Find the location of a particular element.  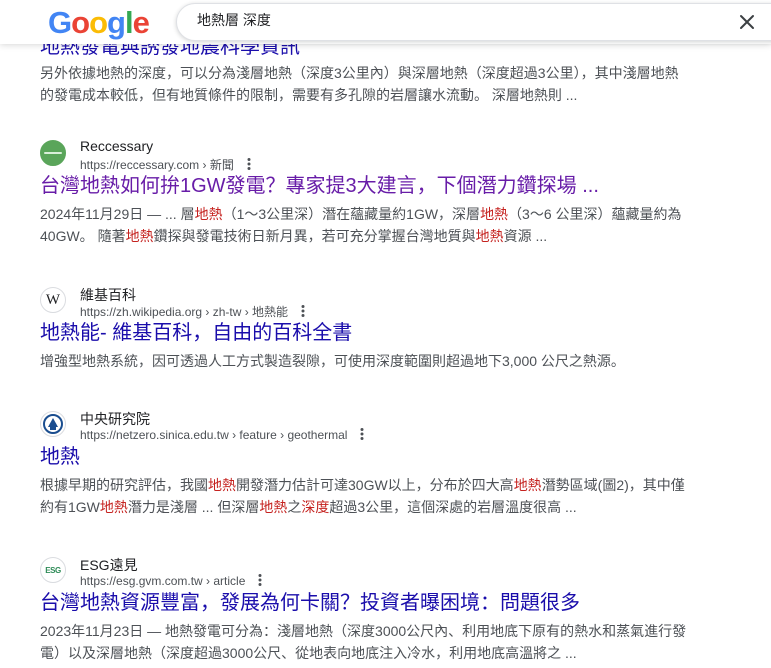

site-name: Reccessary is located at coordinates (117, 146).